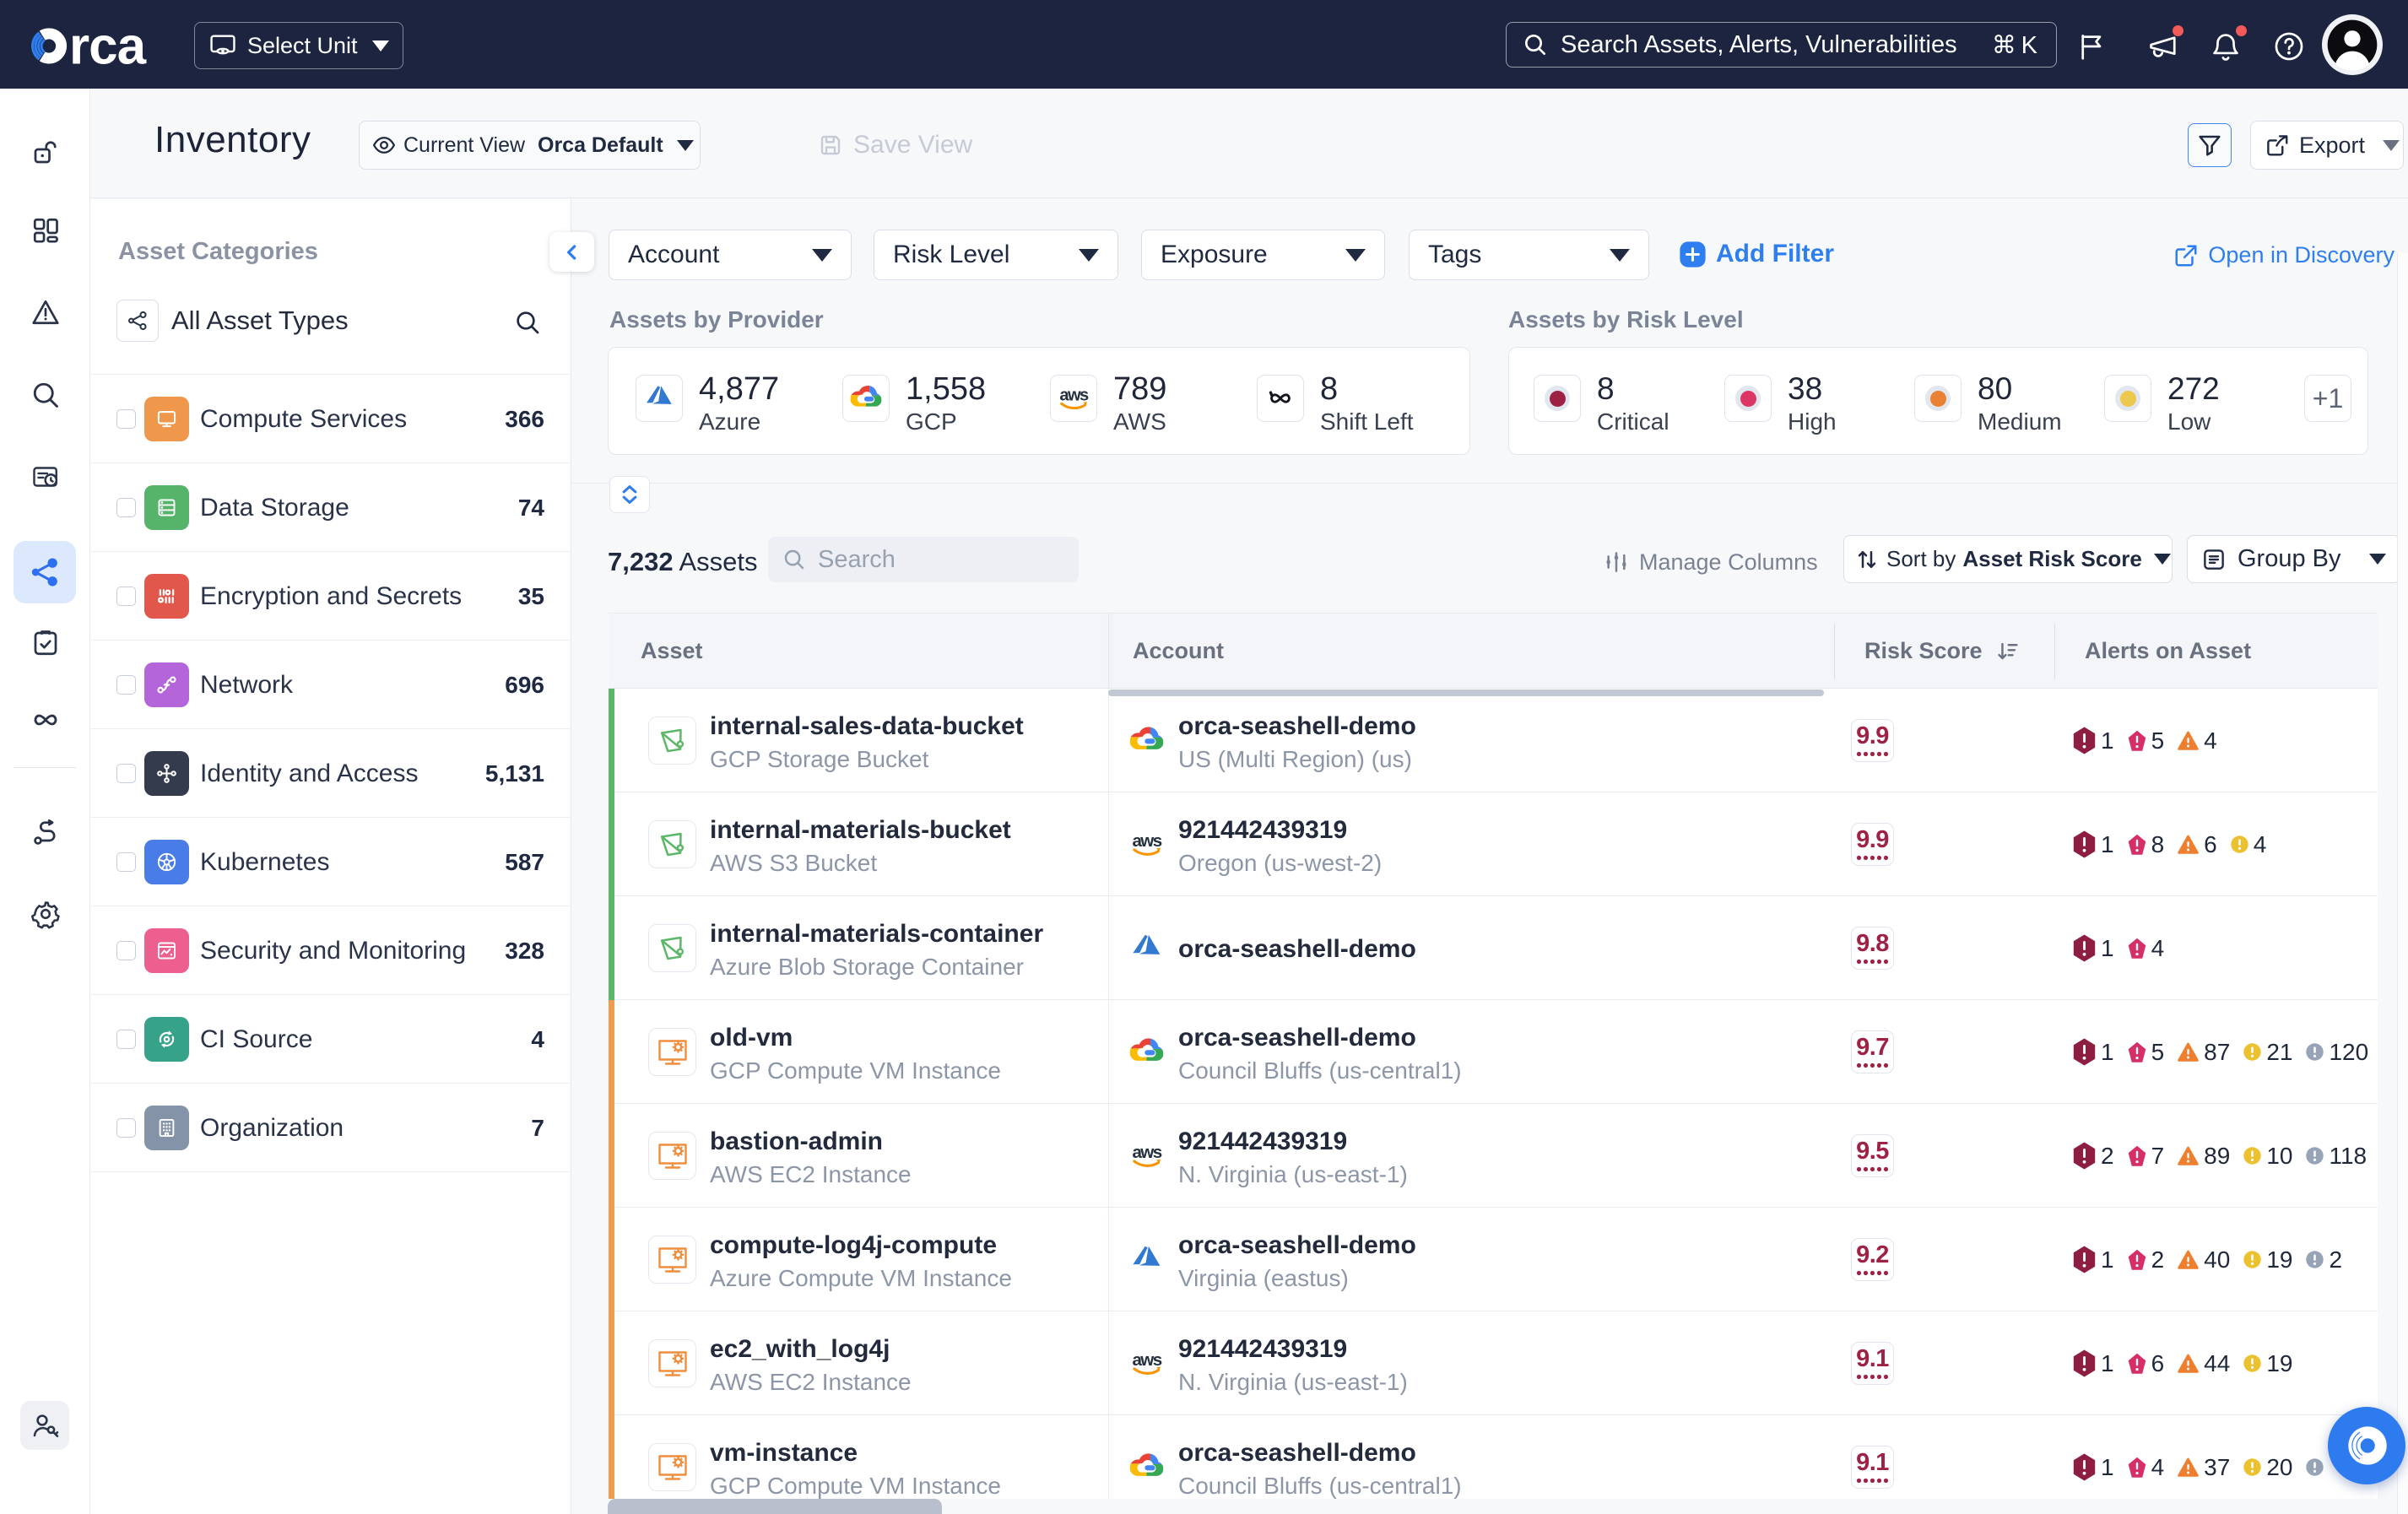 This screenshot has width=2408, height=1514. Describe the element at coordinates (108, 46) in the screenshot. I see `svg-text: rca` at that location.